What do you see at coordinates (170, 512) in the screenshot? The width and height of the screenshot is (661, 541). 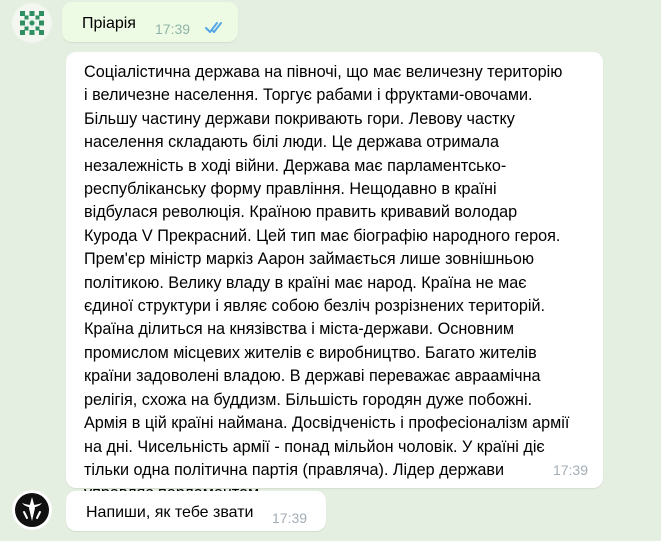 I see `message-text: Напиши, як тебе звати` at bounding box center [170, 512].